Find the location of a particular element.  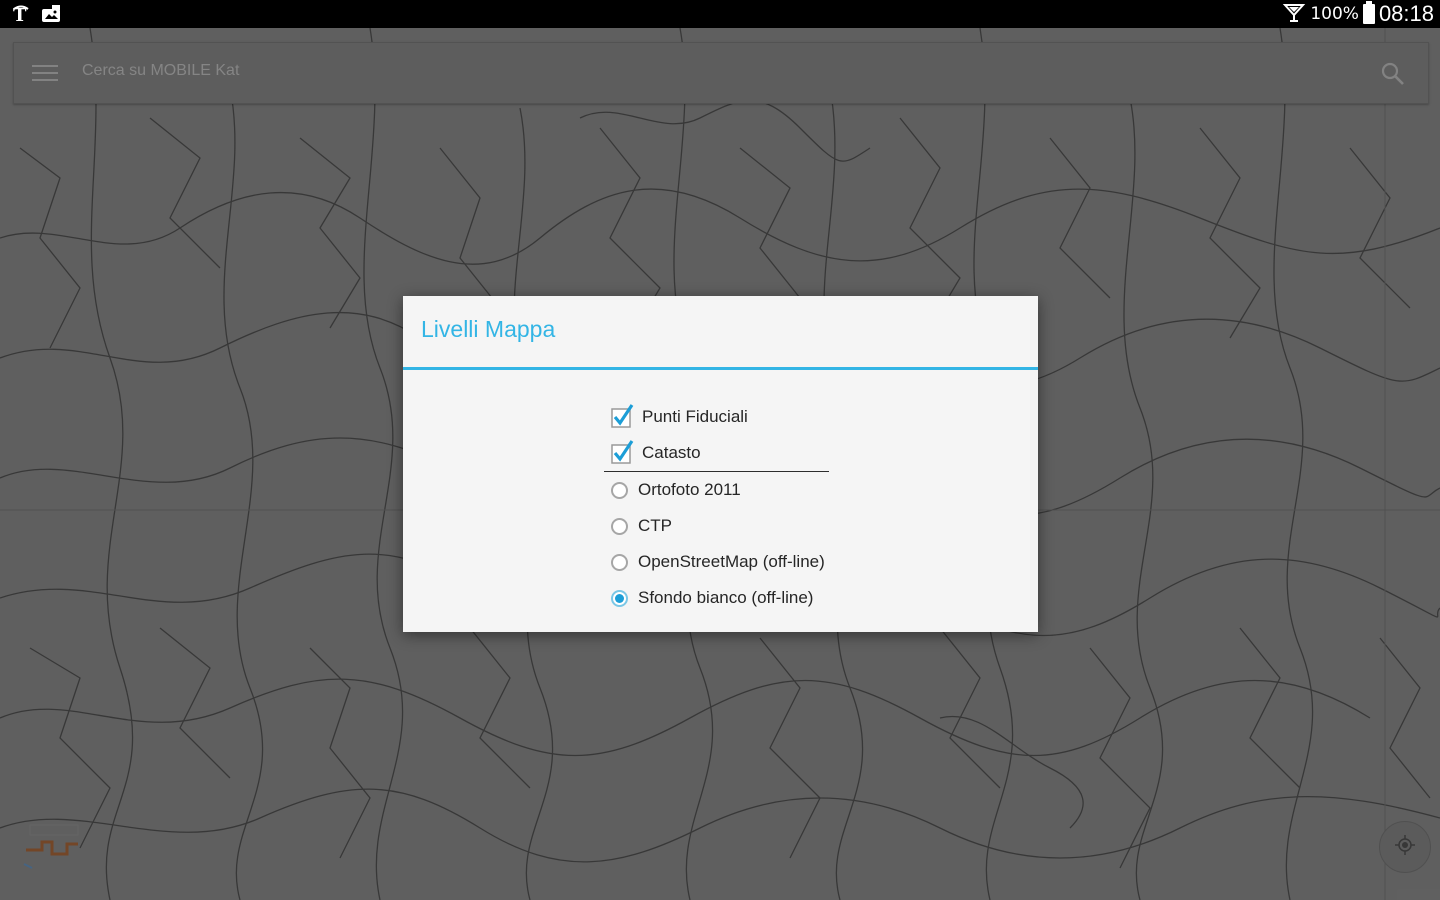

battery-icon is located at coordinates (1368, 12).